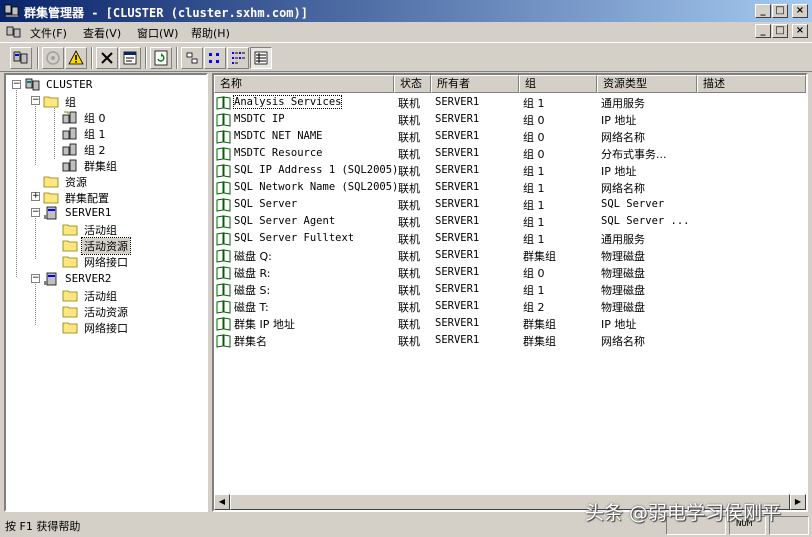 The width and height of the screenshot is (812, 537). Describe the element at coordinates (116, 181) in the screenshot. I see `tree-node-resources: 资源` at that location.